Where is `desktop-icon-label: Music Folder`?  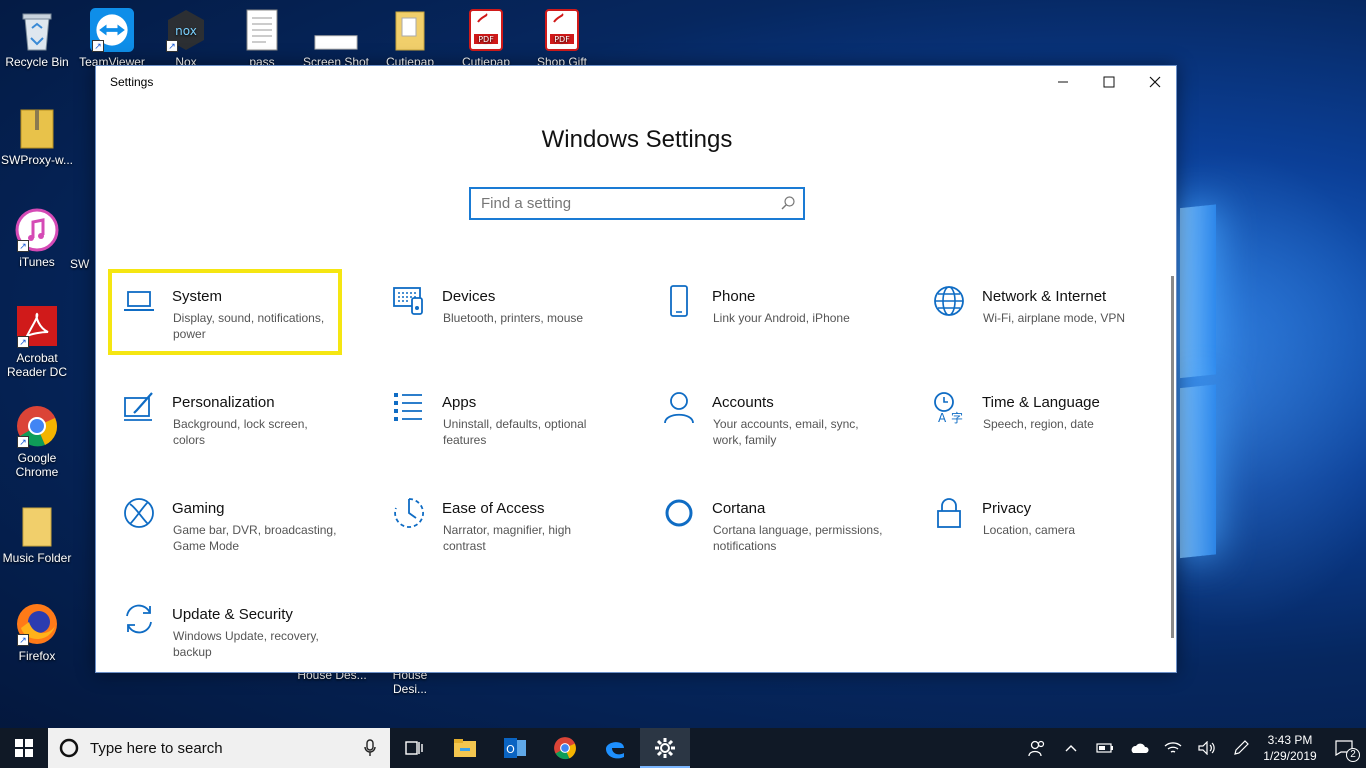
desktop-icon-label: Music Folder is located at coordinates (37, 558).